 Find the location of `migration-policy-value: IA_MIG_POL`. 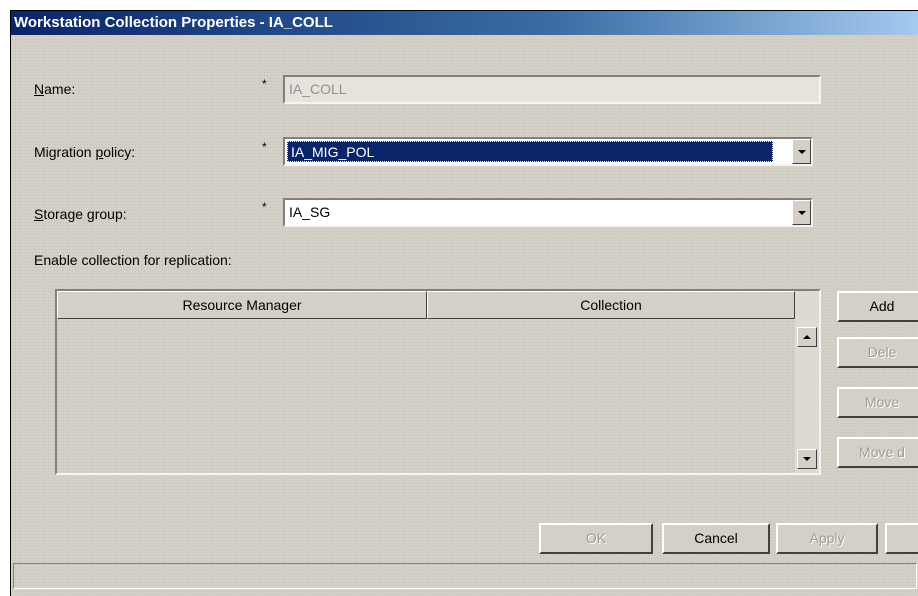

migration-policy-value: IA_MIG_POL is located at coordinates (530, 151).